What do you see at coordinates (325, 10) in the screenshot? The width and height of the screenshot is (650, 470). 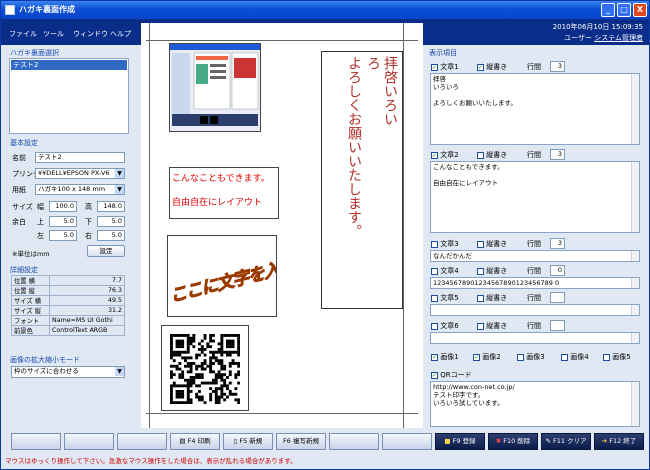 I see `title-bar: ハガキ裏面作成 _ □ X` at bounding box center [325, 10].